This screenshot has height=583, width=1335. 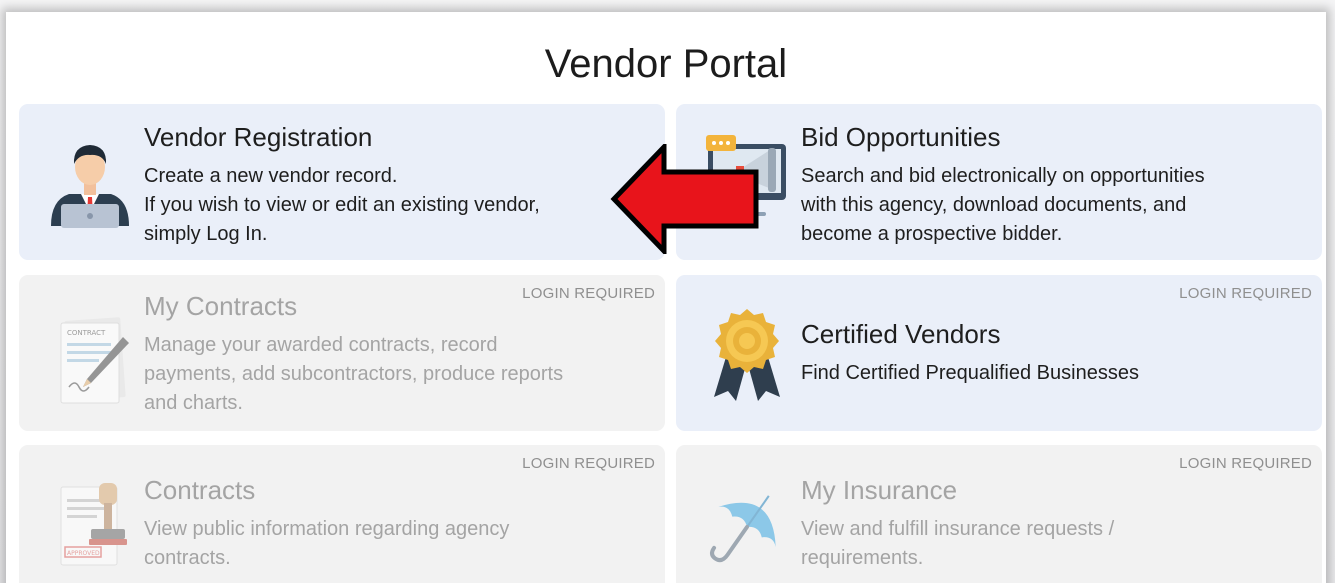 What do you see at coordinates (862, 558) in the screenshot?
I see `card-description-line: requirements.` at bounding box center [862, 558].